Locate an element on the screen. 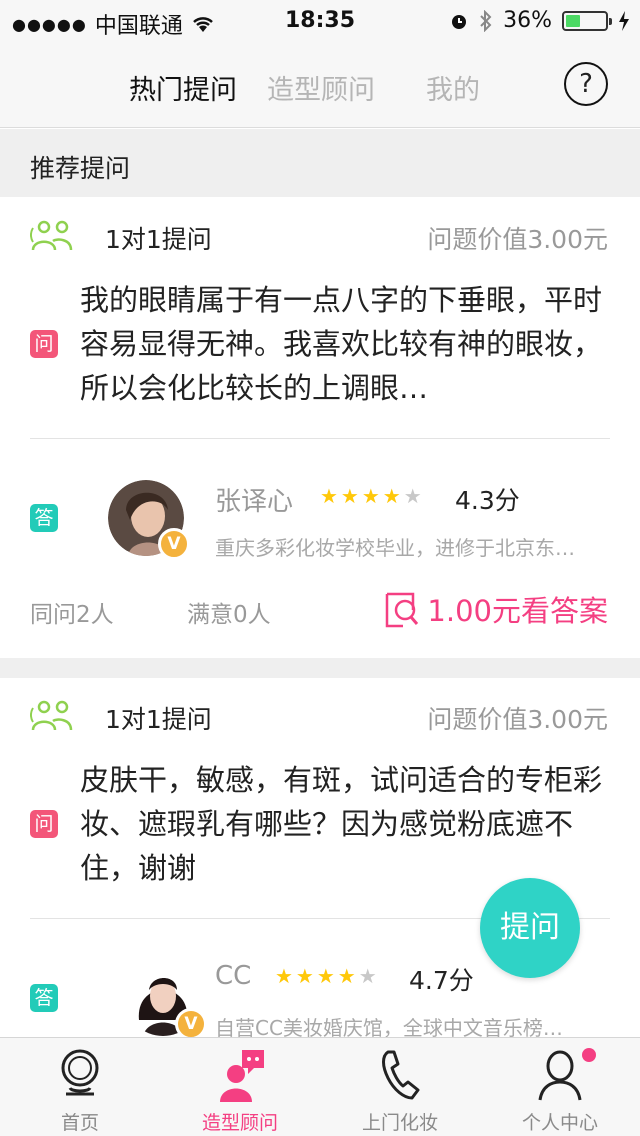  mirror-icon is located at coordinates (80, 1072).